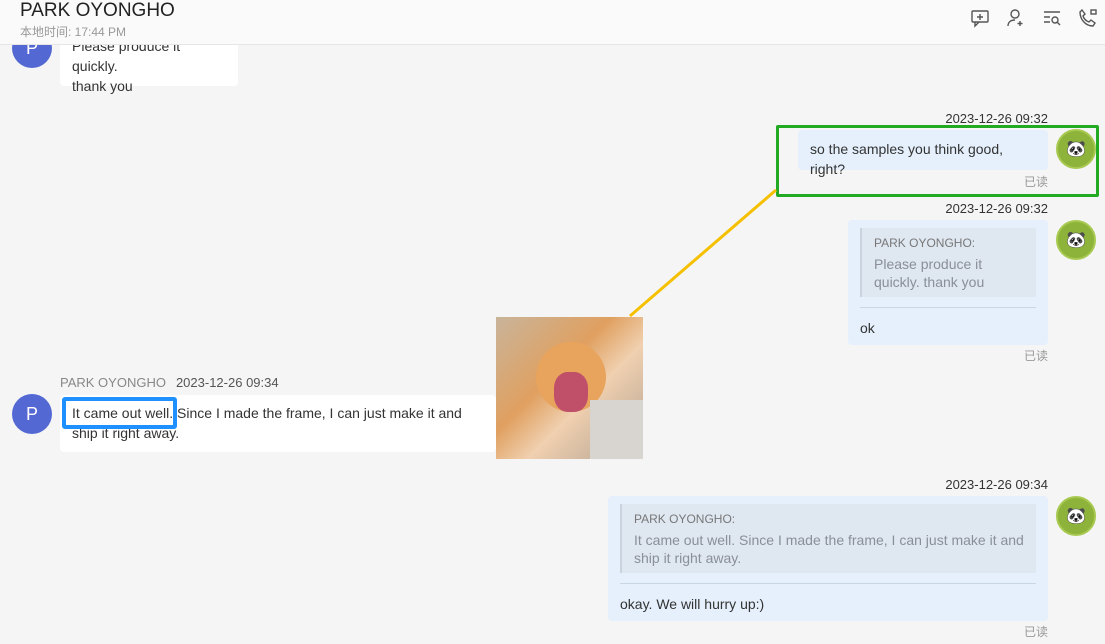 The image size is (1105, 644). What do you see at coordinates (1052, 18) in the screenshot?
I see `search-history-icon` at bounding box center [1052, 18].